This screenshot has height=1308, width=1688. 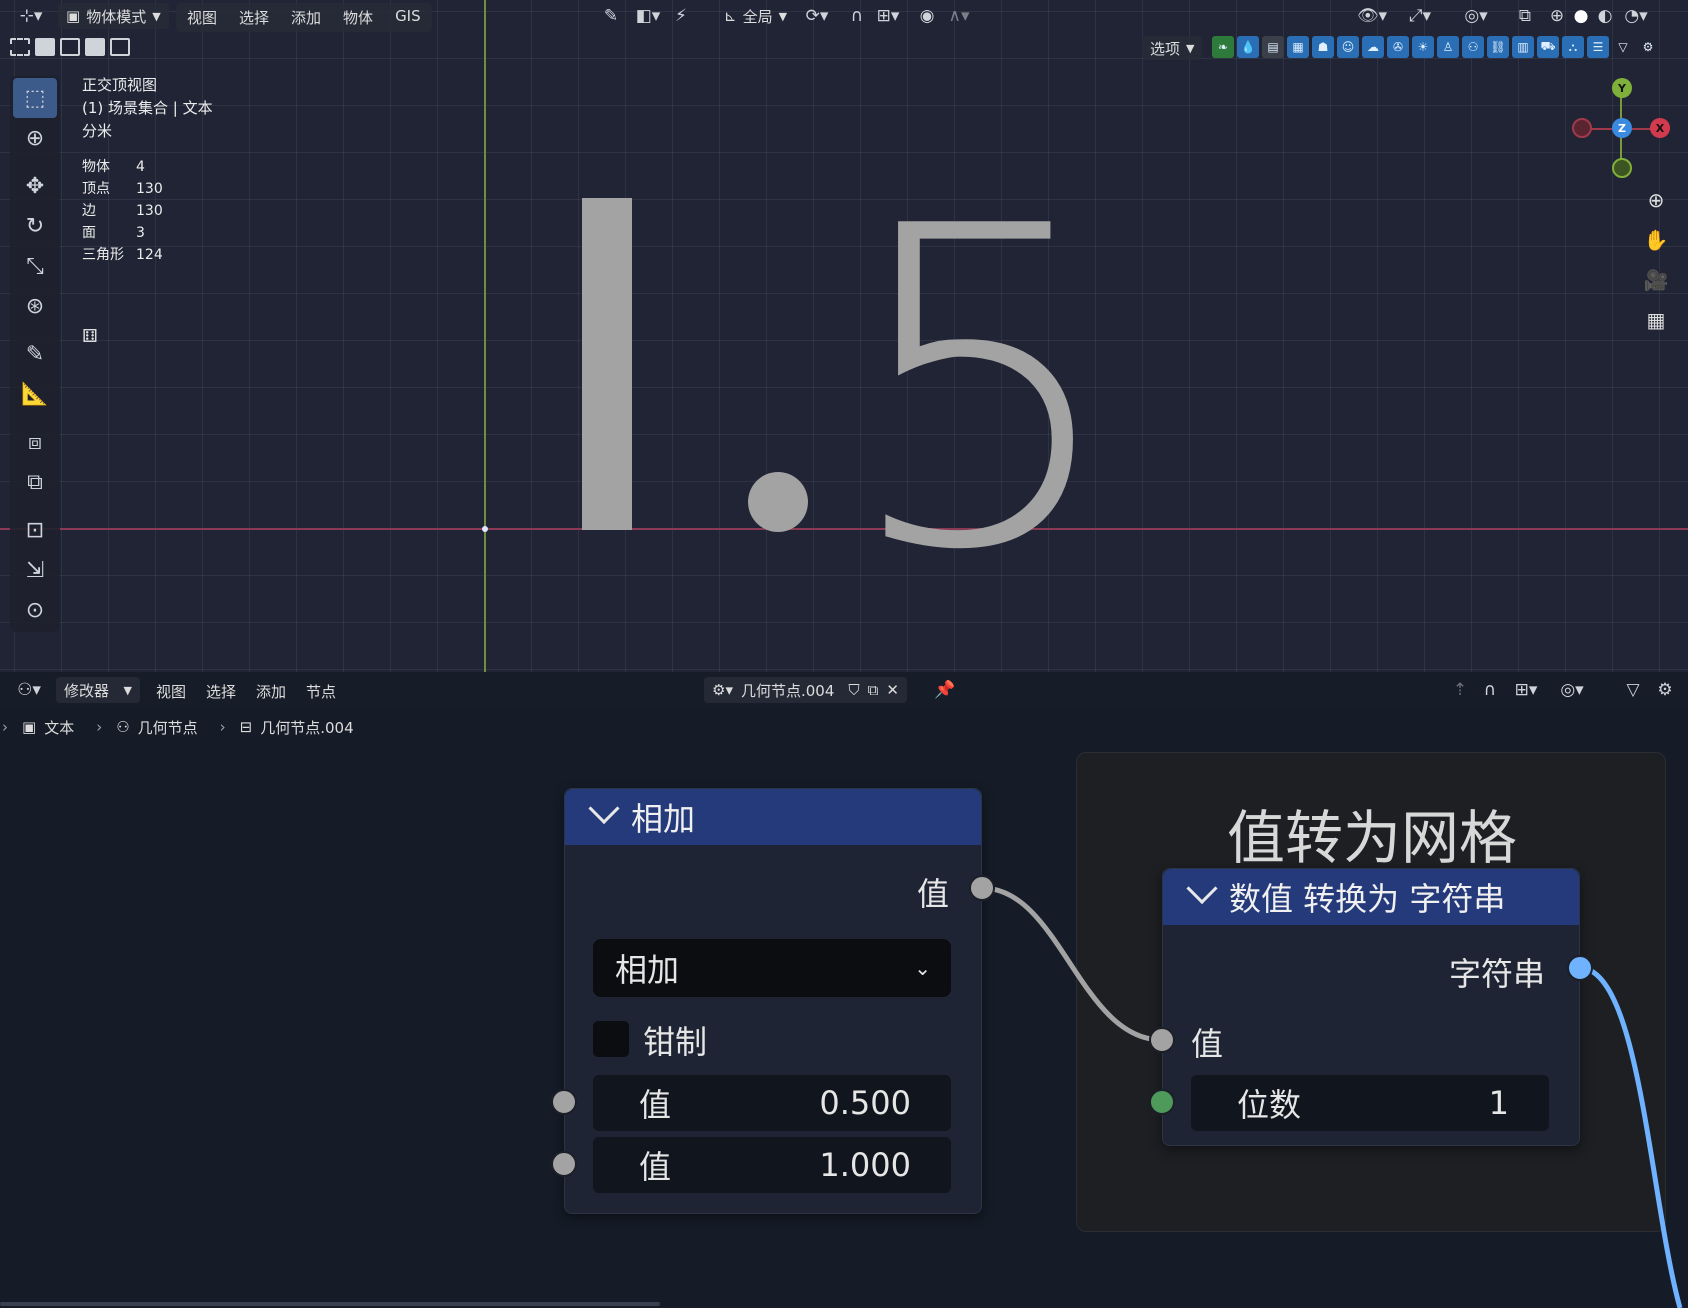 I want to click on annotate-icon: ✎, so click(x=35, y=354).